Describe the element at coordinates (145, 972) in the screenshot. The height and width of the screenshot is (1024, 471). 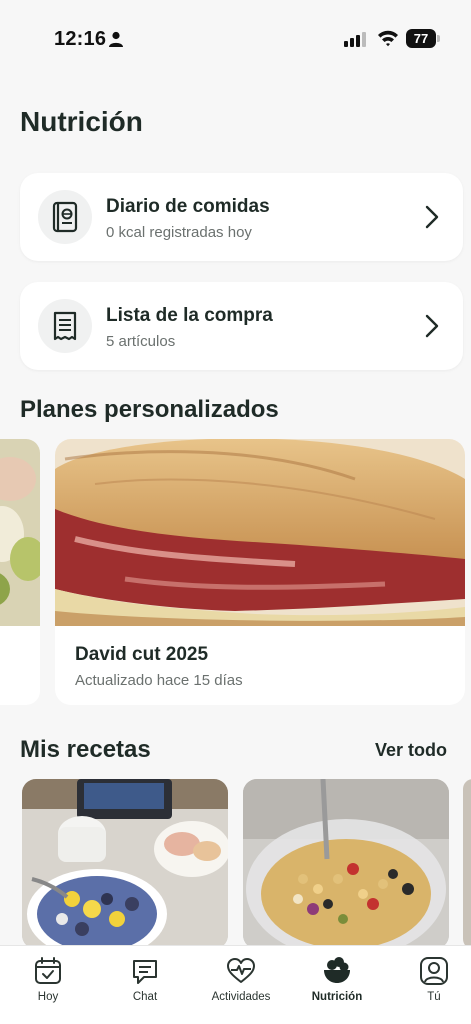
I see `chat-icon` at that location.